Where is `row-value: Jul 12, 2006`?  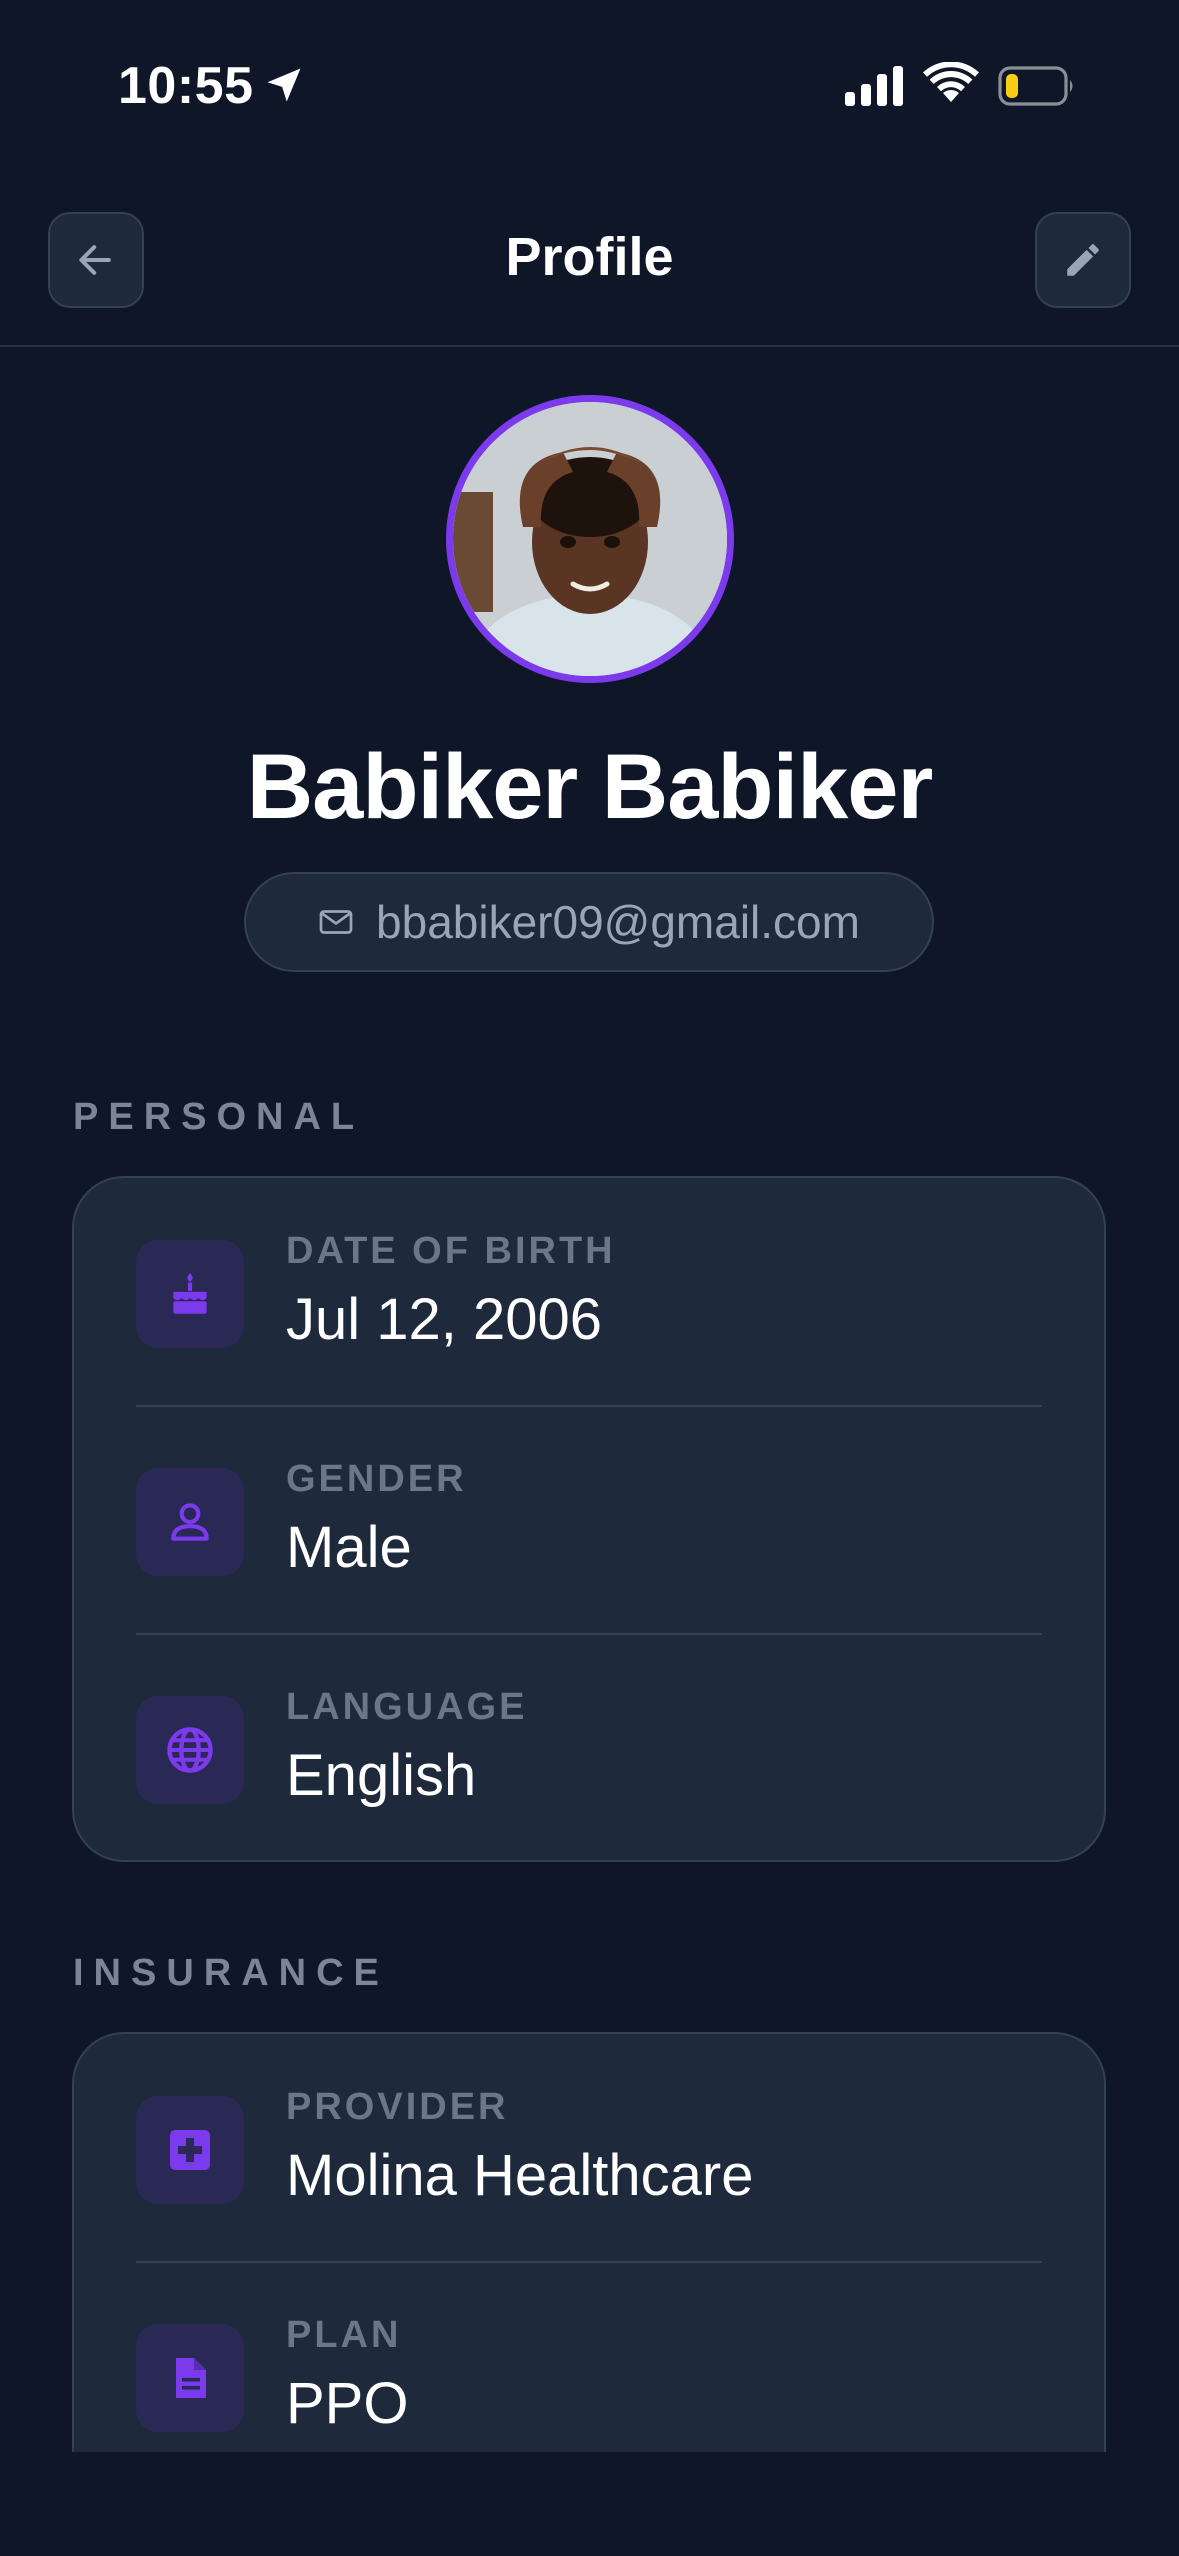 row-value: Jul 12, 2006 is located at coordinates (444, 1319).